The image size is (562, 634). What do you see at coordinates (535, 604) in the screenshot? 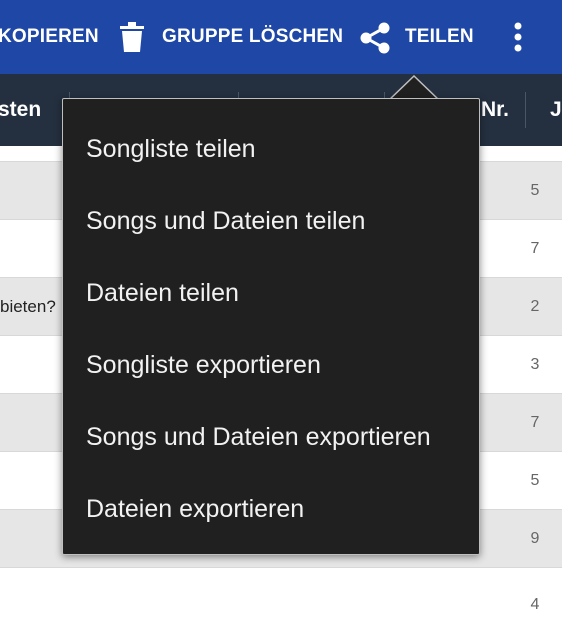
I see `row-number: 4` at bounding box center [535, 604].